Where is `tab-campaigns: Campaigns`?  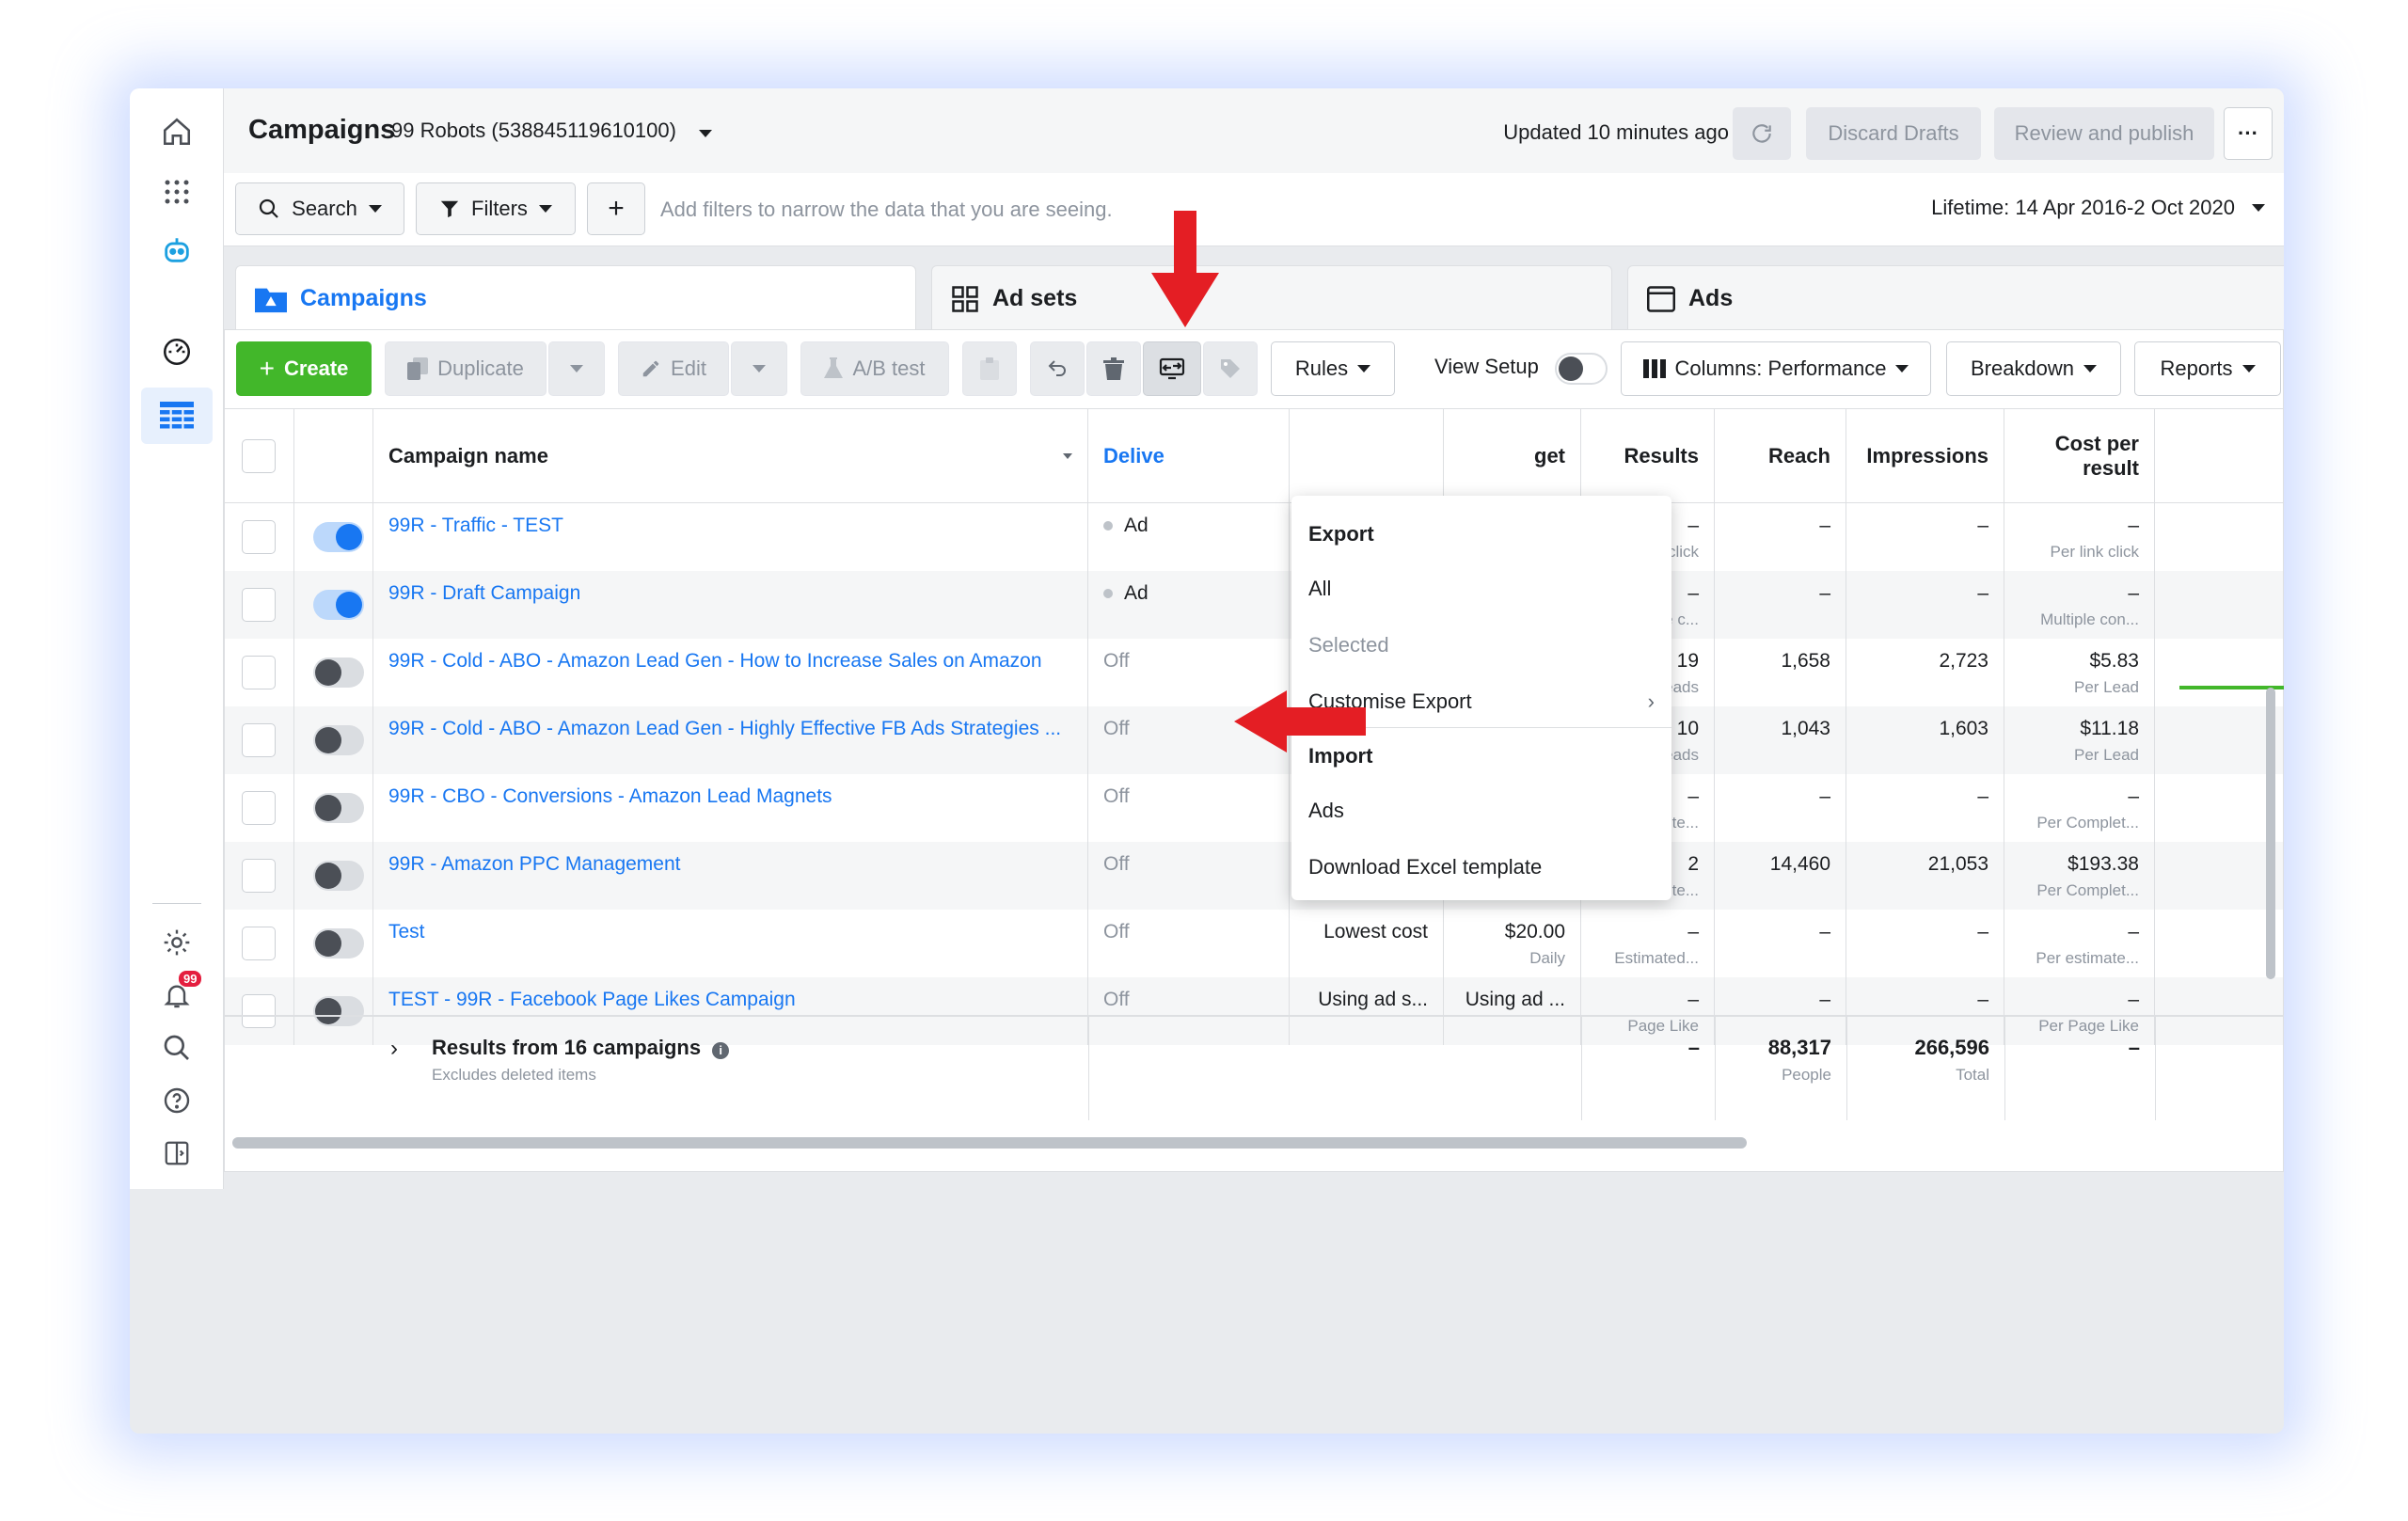
tab-campaigns: Campaigns is located at coordinates (576, 298).